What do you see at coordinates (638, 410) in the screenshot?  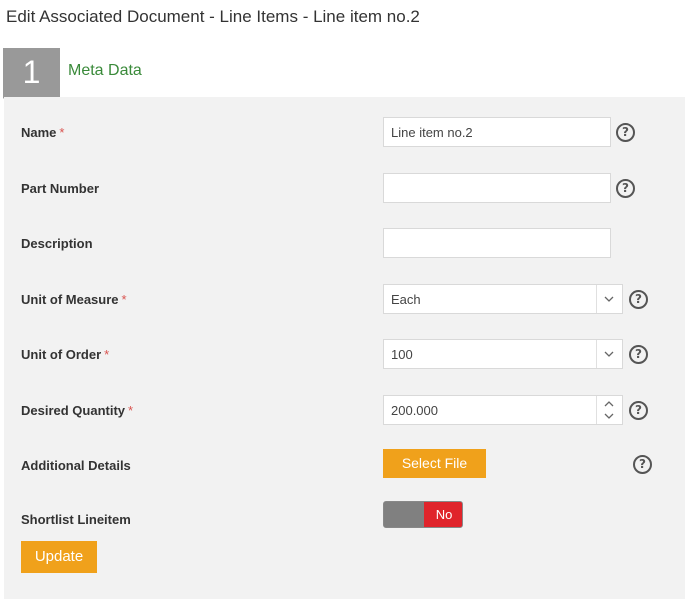 I see `desired-quantity-help-icon: ?` at bounding box center [638, 410].